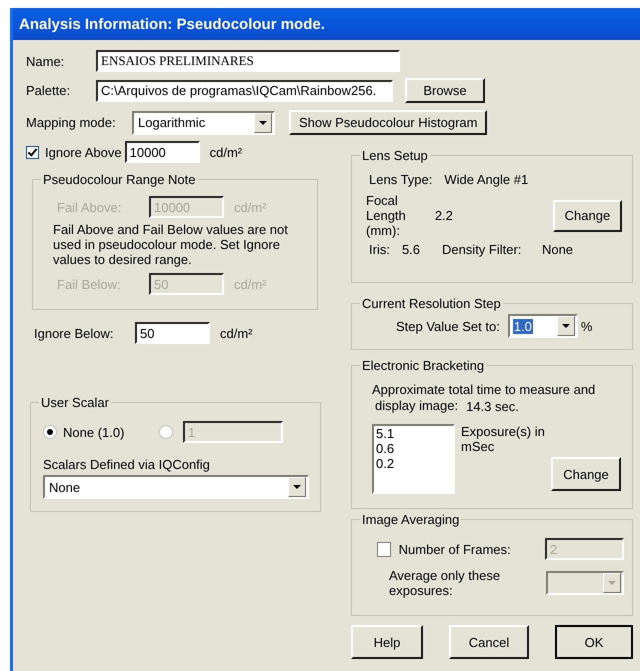 This screenshot has width=640, height=671. What do you see at coordinates (484, 390) in the screenshot?
I see `estimate-label: Approximate total time to measure and` at bounding box center [484, 390].